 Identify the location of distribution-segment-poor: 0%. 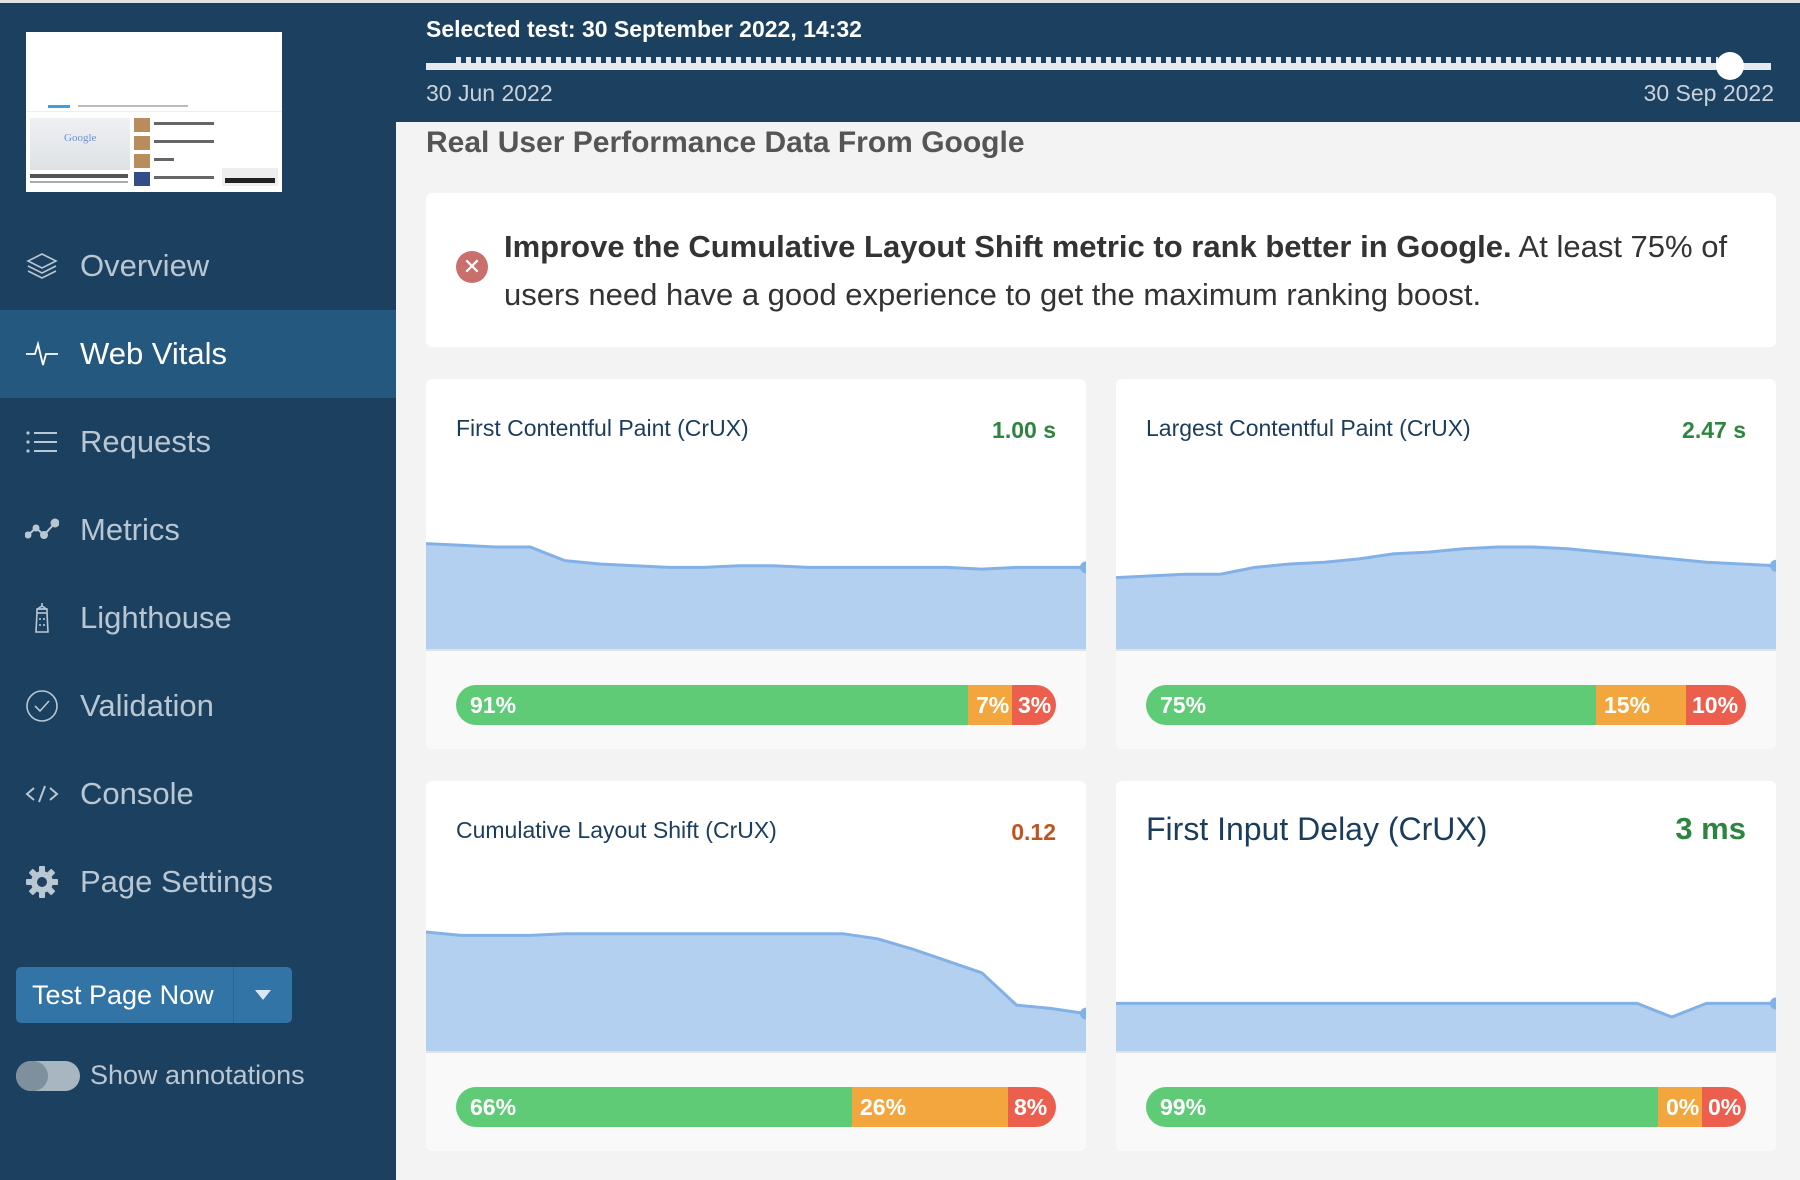
(1724, 1107).